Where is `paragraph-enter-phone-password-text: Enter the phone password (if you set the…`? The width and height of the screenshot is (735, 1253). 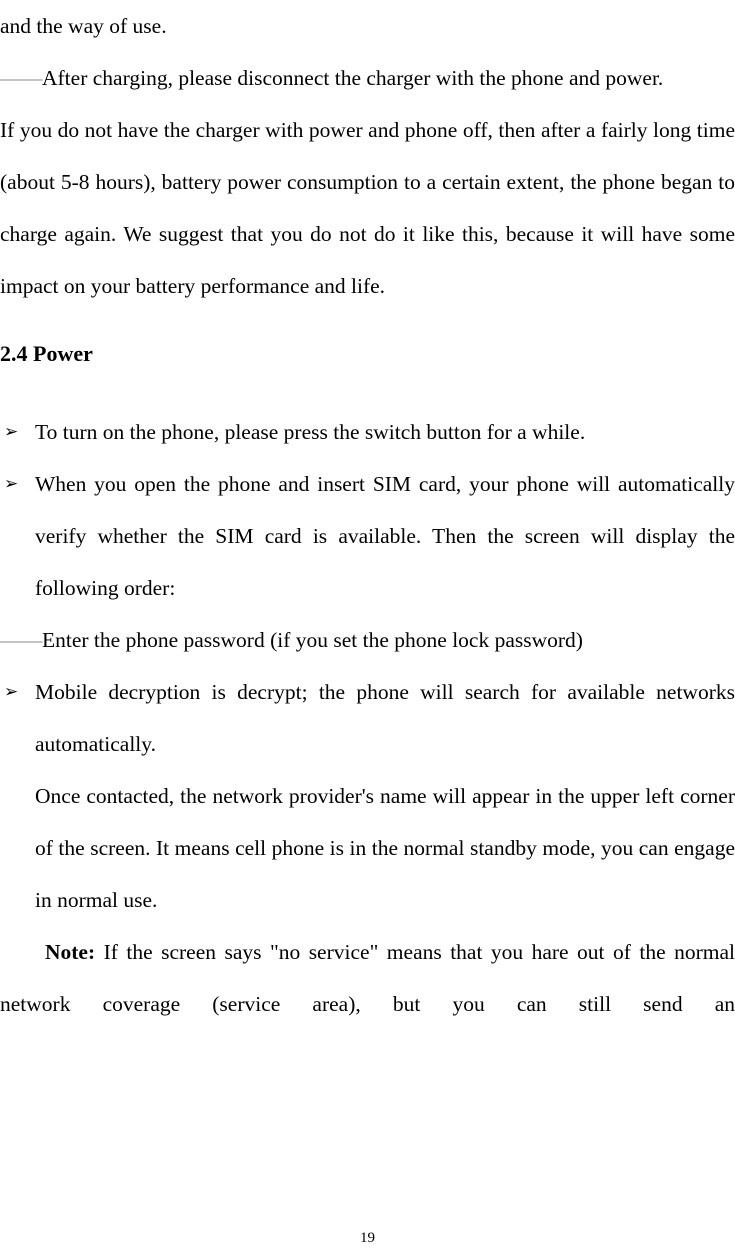 paragraph-enter-phone-password-text: Enter the phone password (if you set the… is located at coordinates (312, 640).